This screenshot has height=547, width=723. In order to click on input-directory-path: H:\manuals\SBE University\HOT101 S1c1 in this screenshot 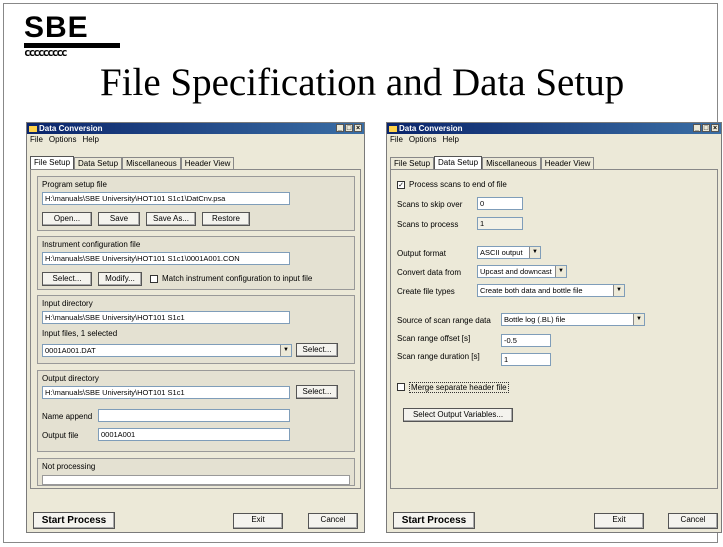, I will do `click(166, 317)`.